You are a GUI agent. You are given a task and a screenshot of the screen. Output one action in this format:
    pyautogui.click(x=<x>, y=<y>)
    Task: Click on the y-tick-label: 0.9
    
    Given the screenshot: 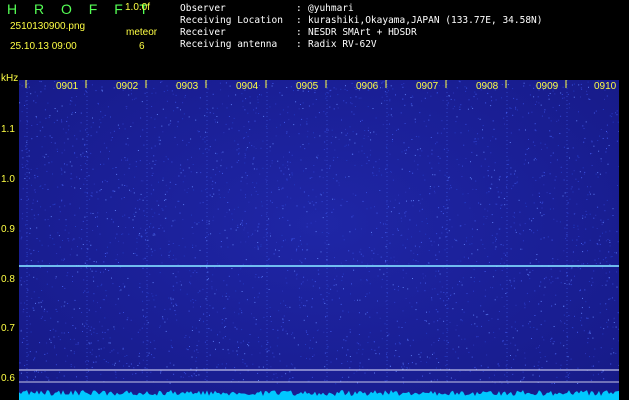 What is the action you would take?
    pyautogui.click(x=8, y=229)
    